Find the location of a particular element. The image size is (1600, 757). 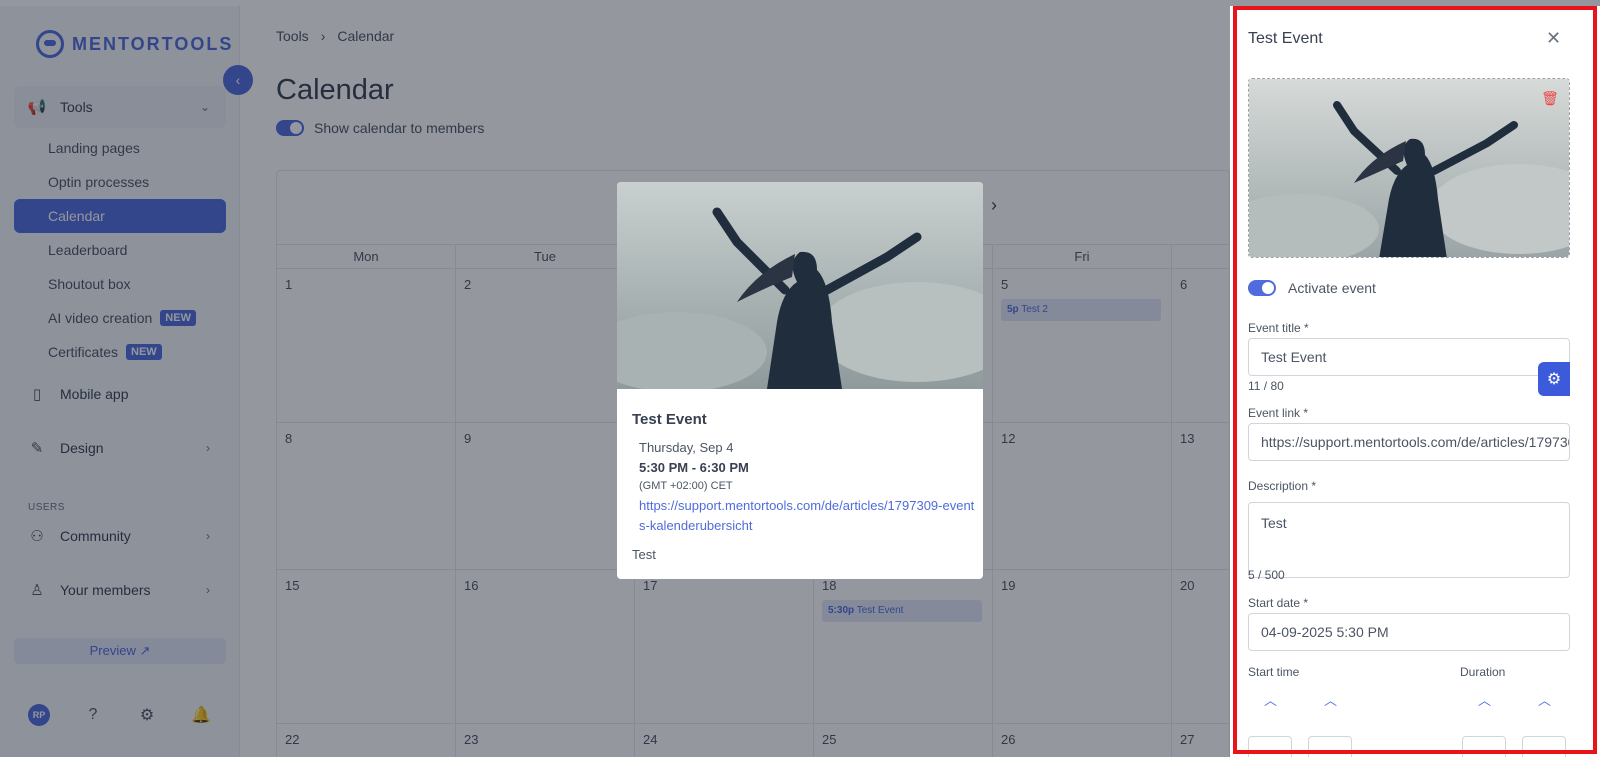

start-time-label: Start time is located at coordinates (1274, 672).